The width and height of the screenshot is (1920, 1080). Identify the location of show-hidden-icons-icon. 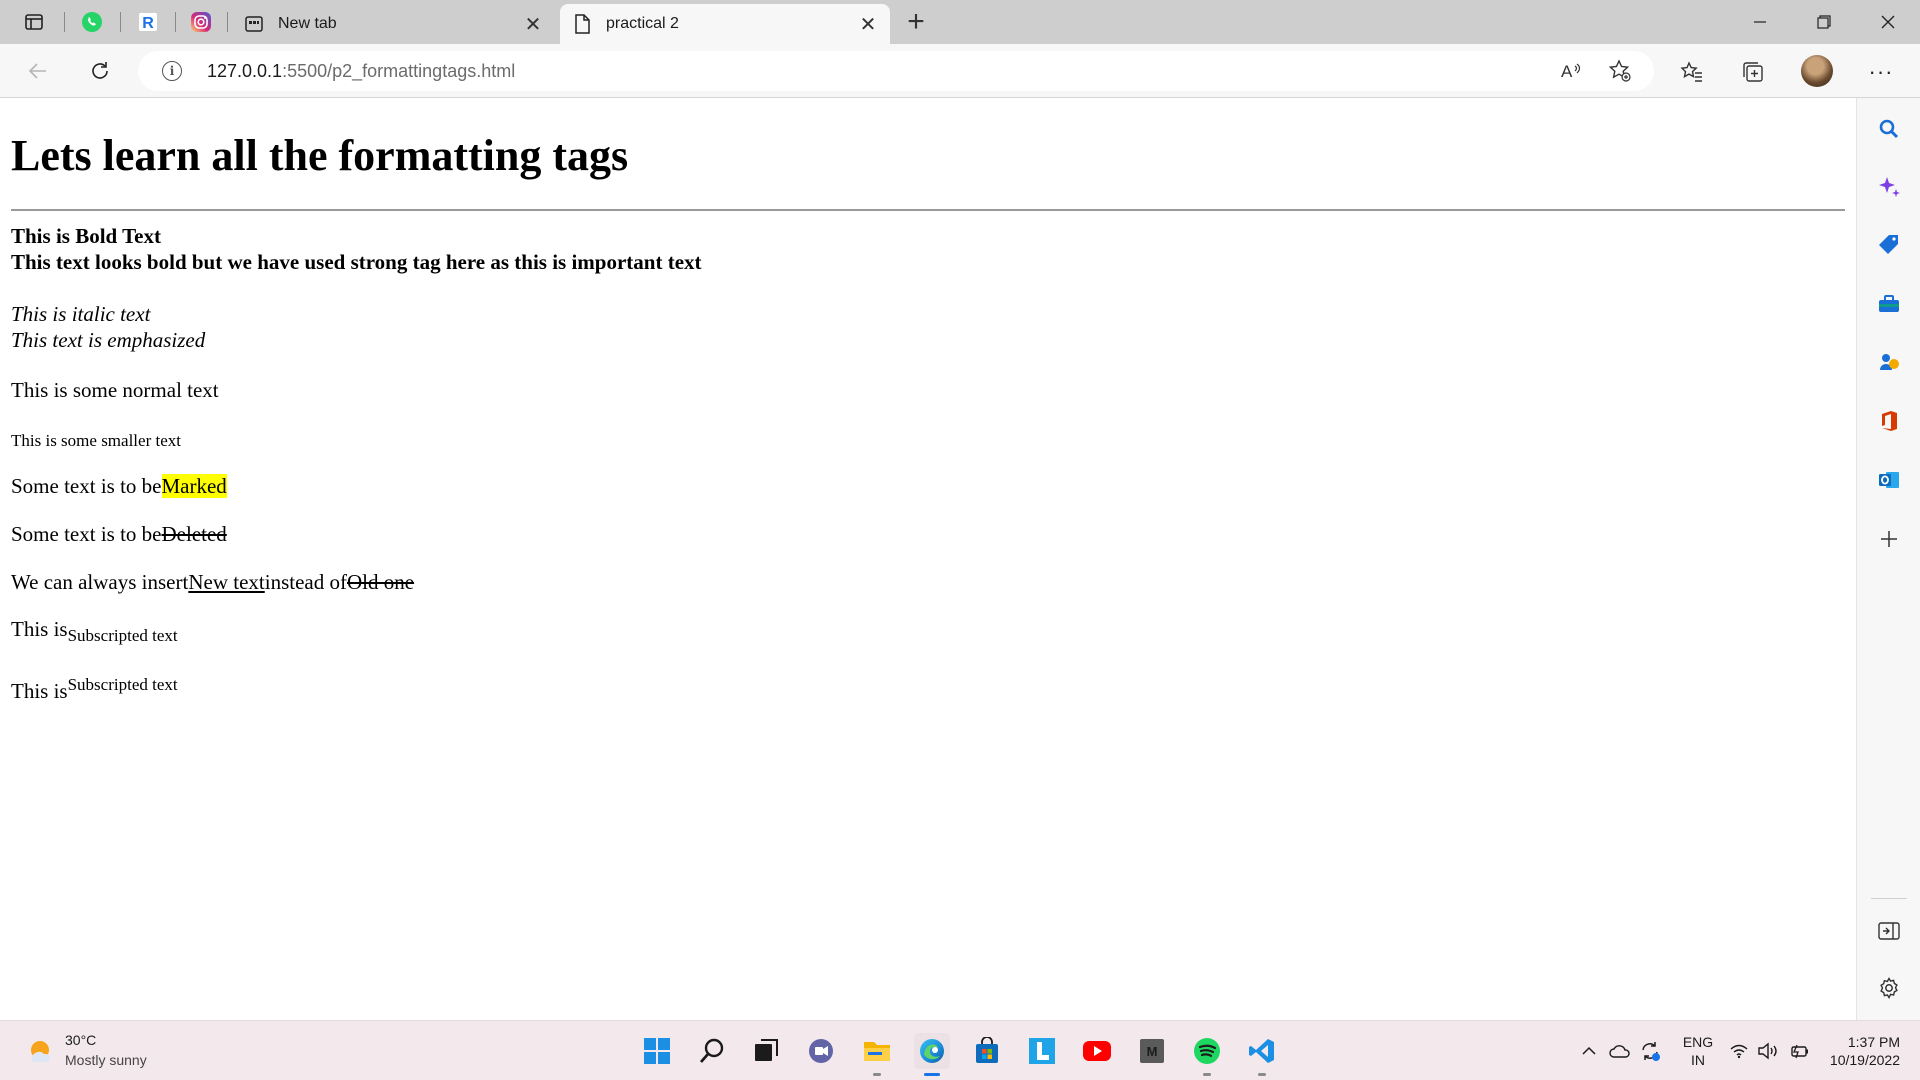
(1589, 1051).